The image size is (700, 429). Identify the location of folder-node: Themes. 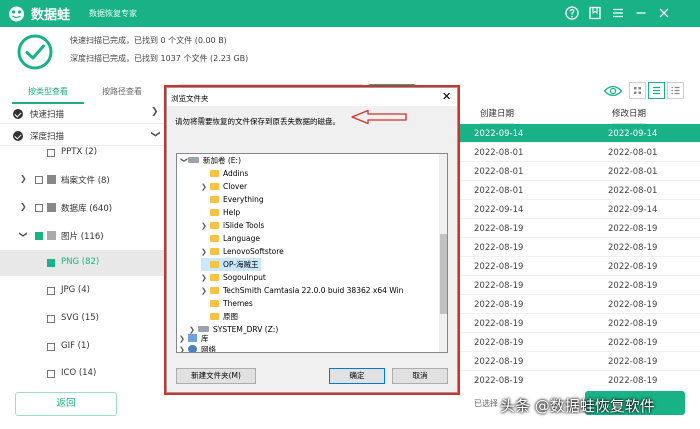
(227, 303).